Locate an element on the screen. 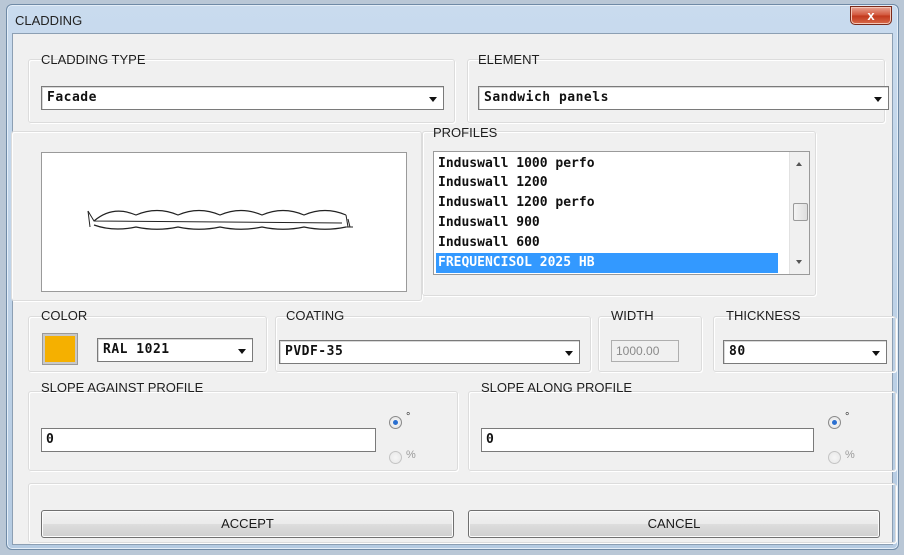 The image size is (904, 555). slope-against-percent-label: % is located at coordinates (411, 455).